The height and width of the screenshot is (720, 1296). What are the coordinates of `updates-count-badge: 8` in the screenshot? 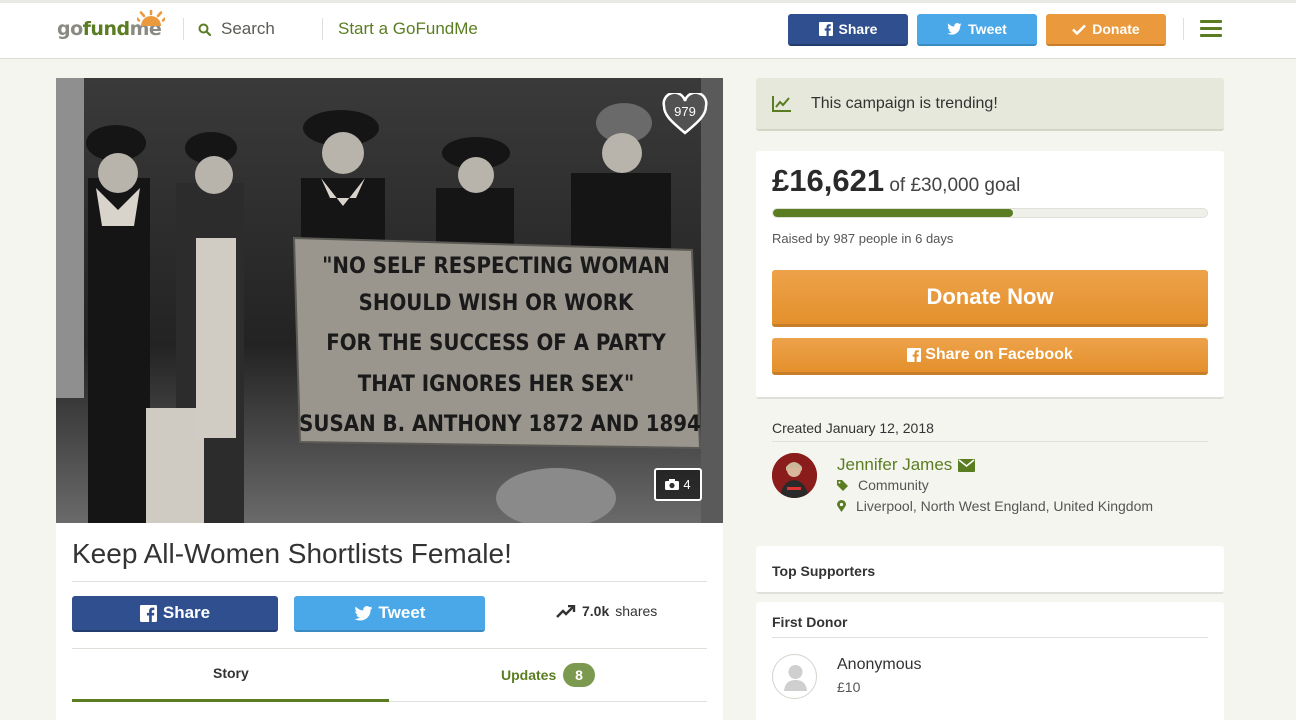 It's located at (579, 675).